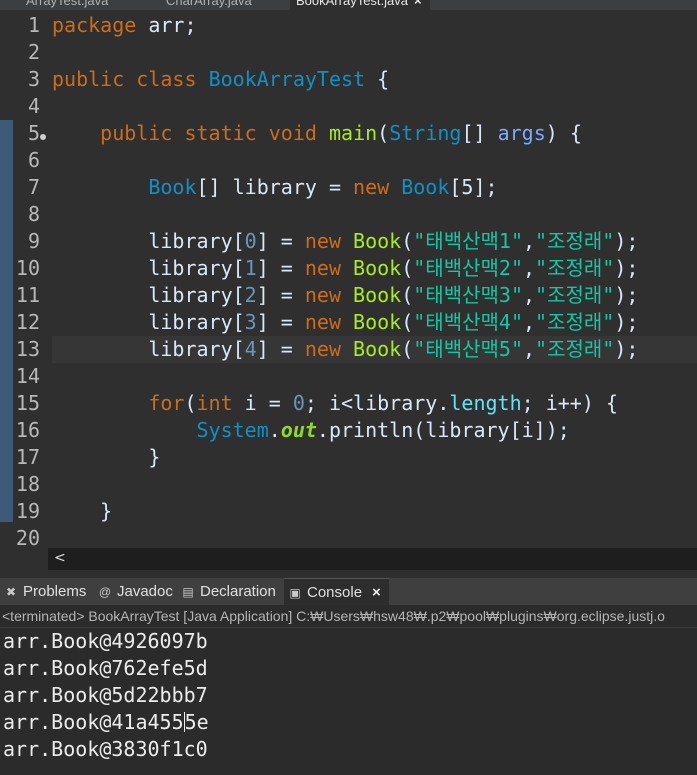 This screenshot has height=775, width=697. I want to click on code-line: Book[] library = new Book[5];, so click(323, 187).